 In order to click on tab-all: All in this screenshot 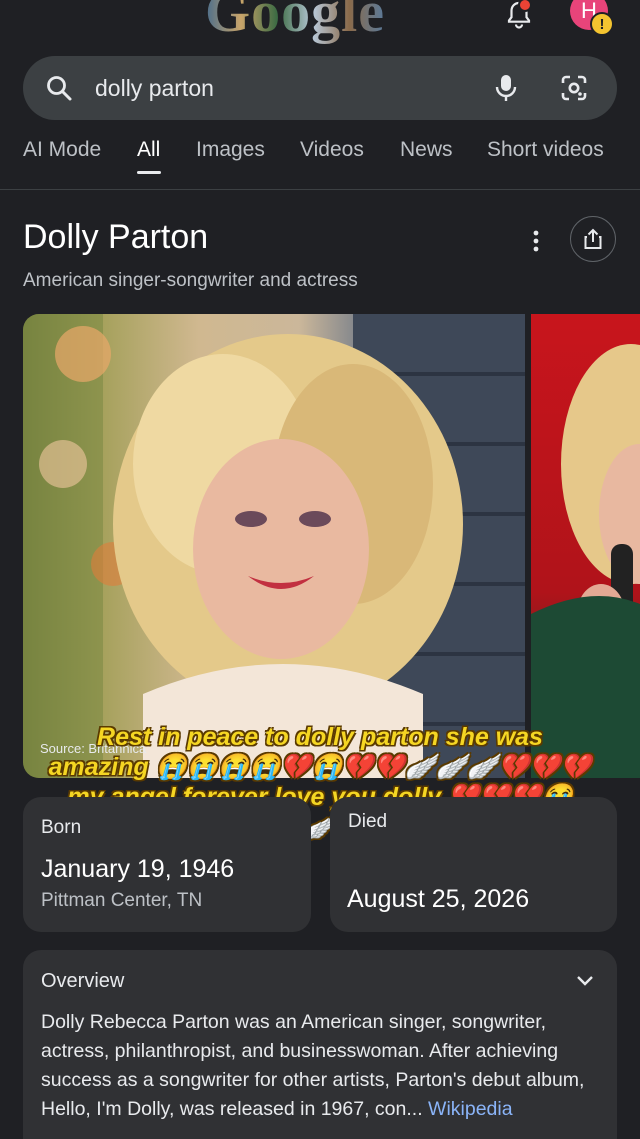, I will do `click(148, 150)`.